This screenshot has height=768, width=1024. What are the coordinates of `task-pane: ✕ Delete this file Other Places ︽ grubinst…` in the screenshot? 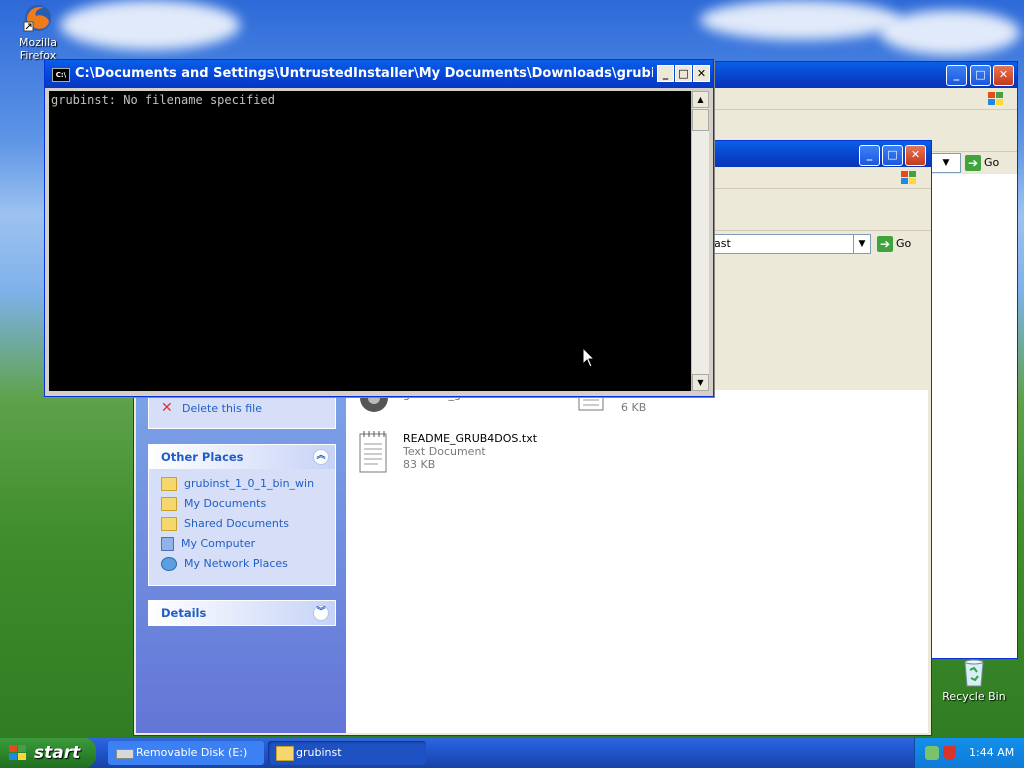 It's located at (241, 561).